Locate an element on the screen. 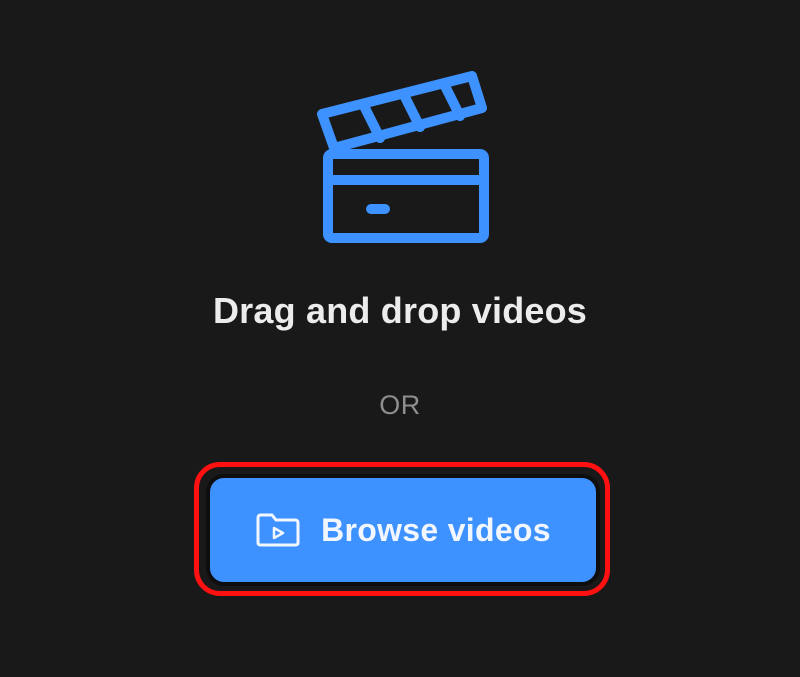  dropzone-headline: Drag and drop videos is located at coordinates (400, 310).